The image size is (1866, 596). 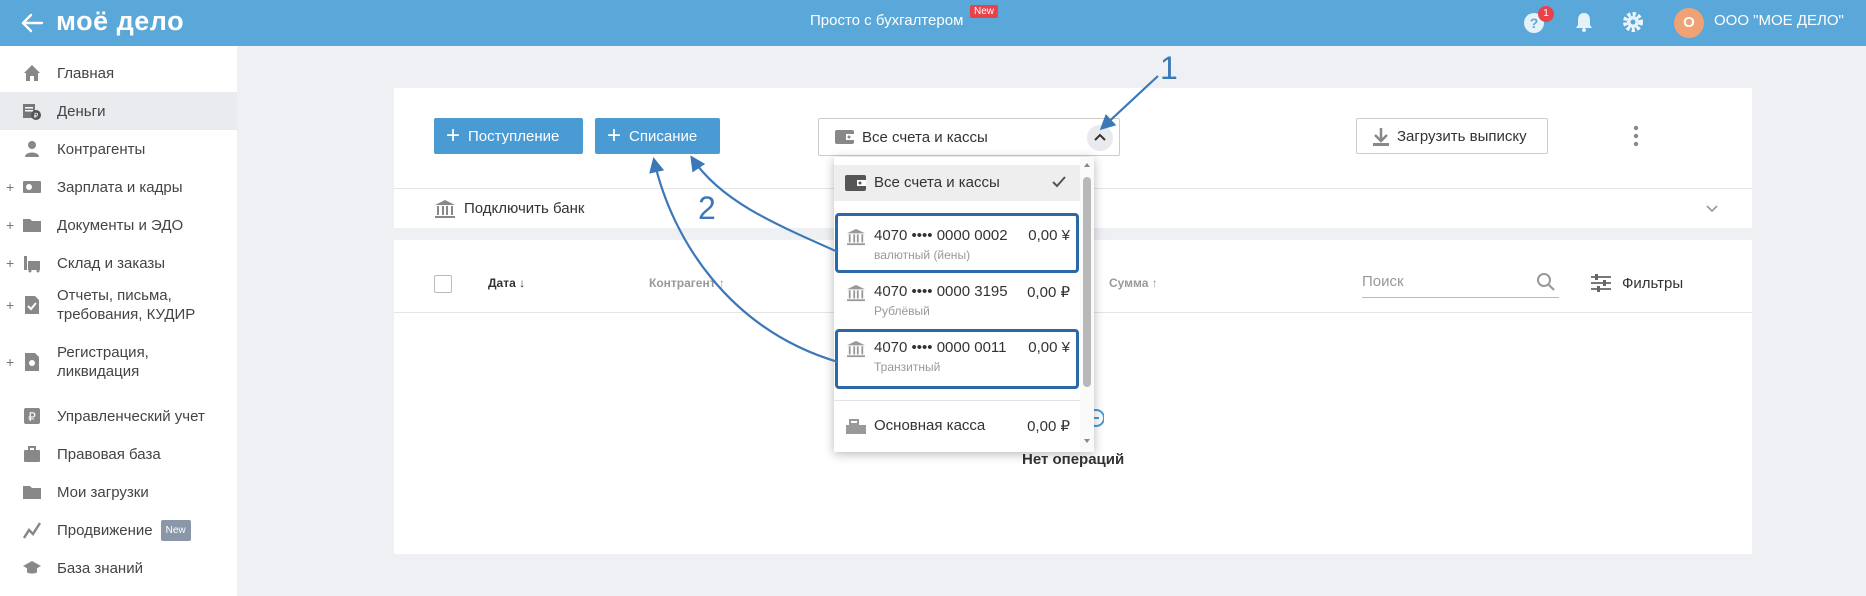 I want to click on select-all-checkbox, so click(x=443, y=284).